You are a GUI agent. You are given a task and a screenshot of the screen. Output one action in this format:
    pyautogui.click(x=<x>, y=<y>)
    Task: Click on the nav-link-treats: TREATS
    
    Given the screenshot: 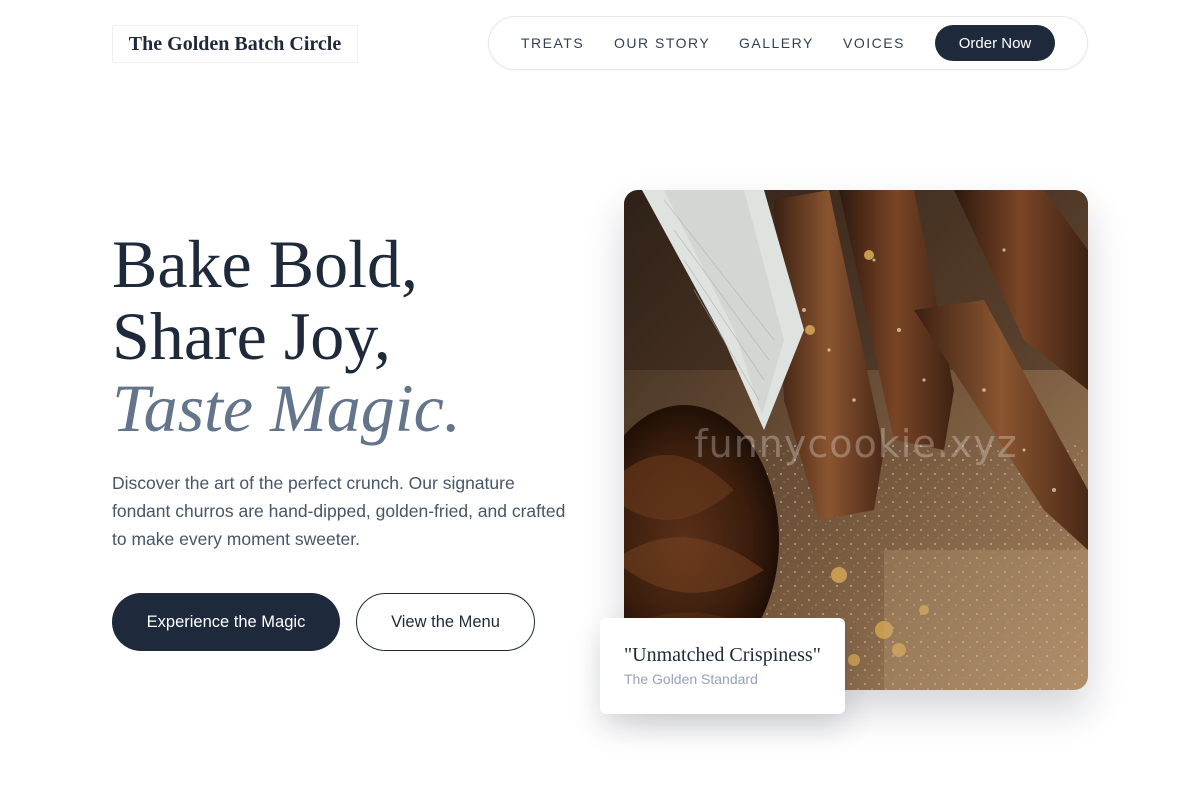 What is the action you would take?
    pyautogui.click(x=552, y=43)
    